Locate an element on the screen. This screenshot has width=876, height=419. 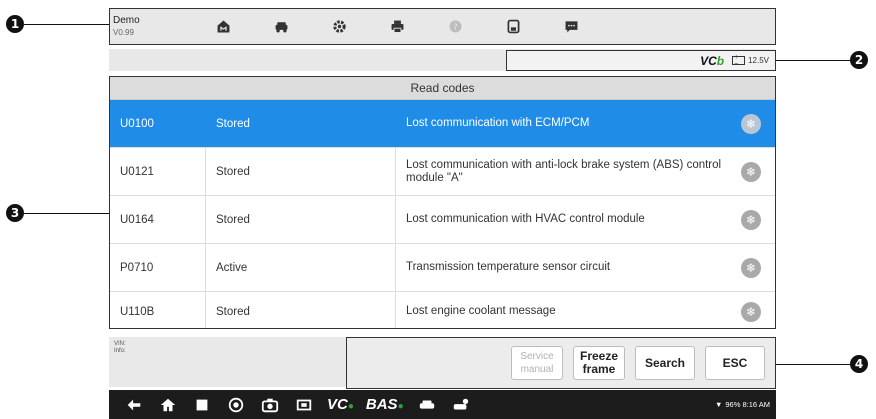
description-cell: Lost communication with ECM/PCM is located at coordinates (498, 123).